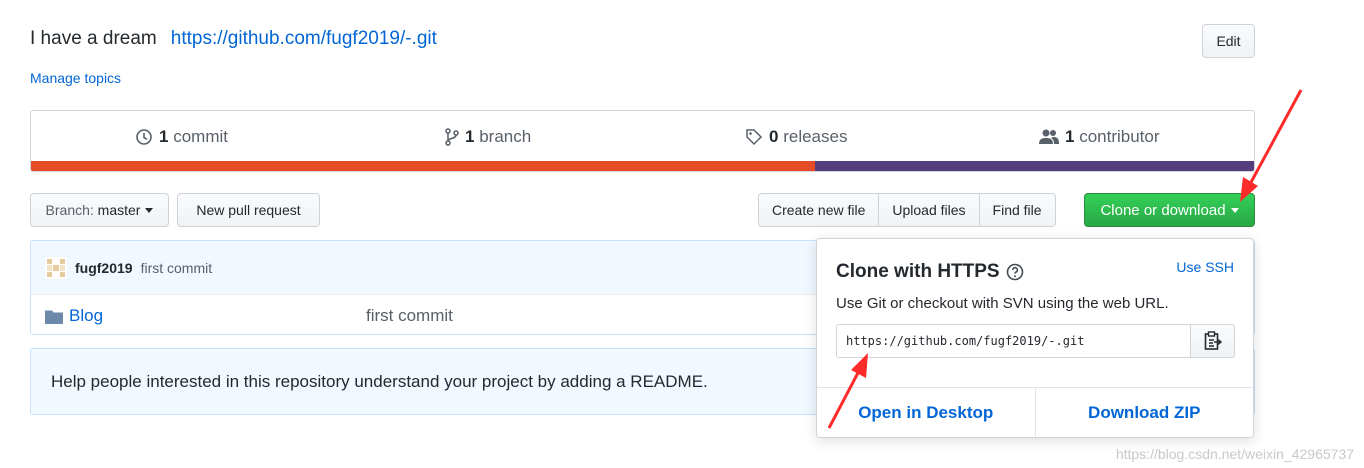 Image resolution: width=1364 pixels, height=468 pixels. What do you see at coordinates (1234, 454) in the screenshot?
I see `watermark: https://blog.csdn.net/weixin_42965737` at bounding box center [1234, 454].